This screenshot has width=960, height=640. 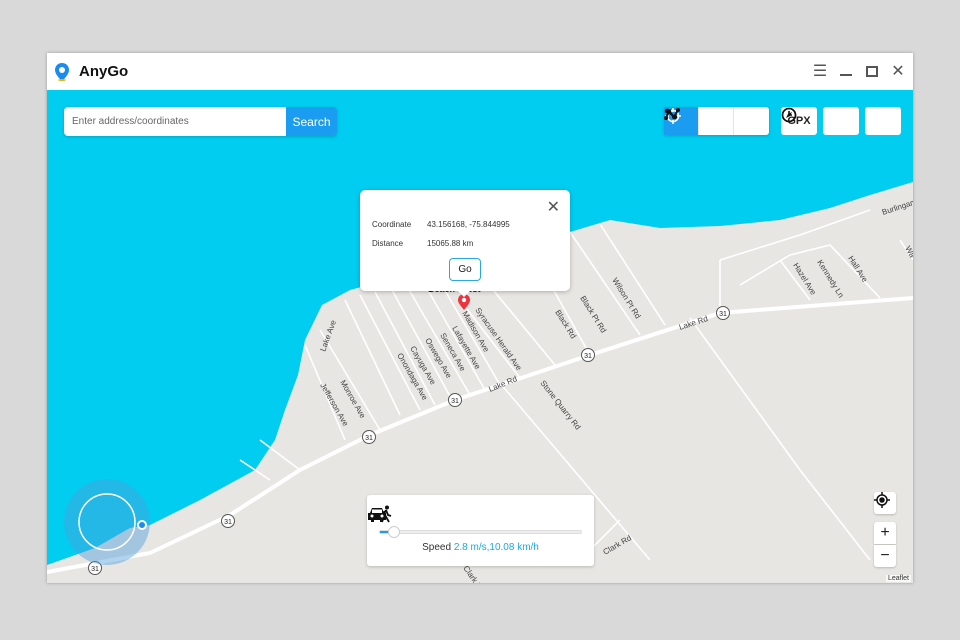 What do you see at coordinates (377, 515) in the screenshot?
I see `car-icon` at bounding box center [377, 515].